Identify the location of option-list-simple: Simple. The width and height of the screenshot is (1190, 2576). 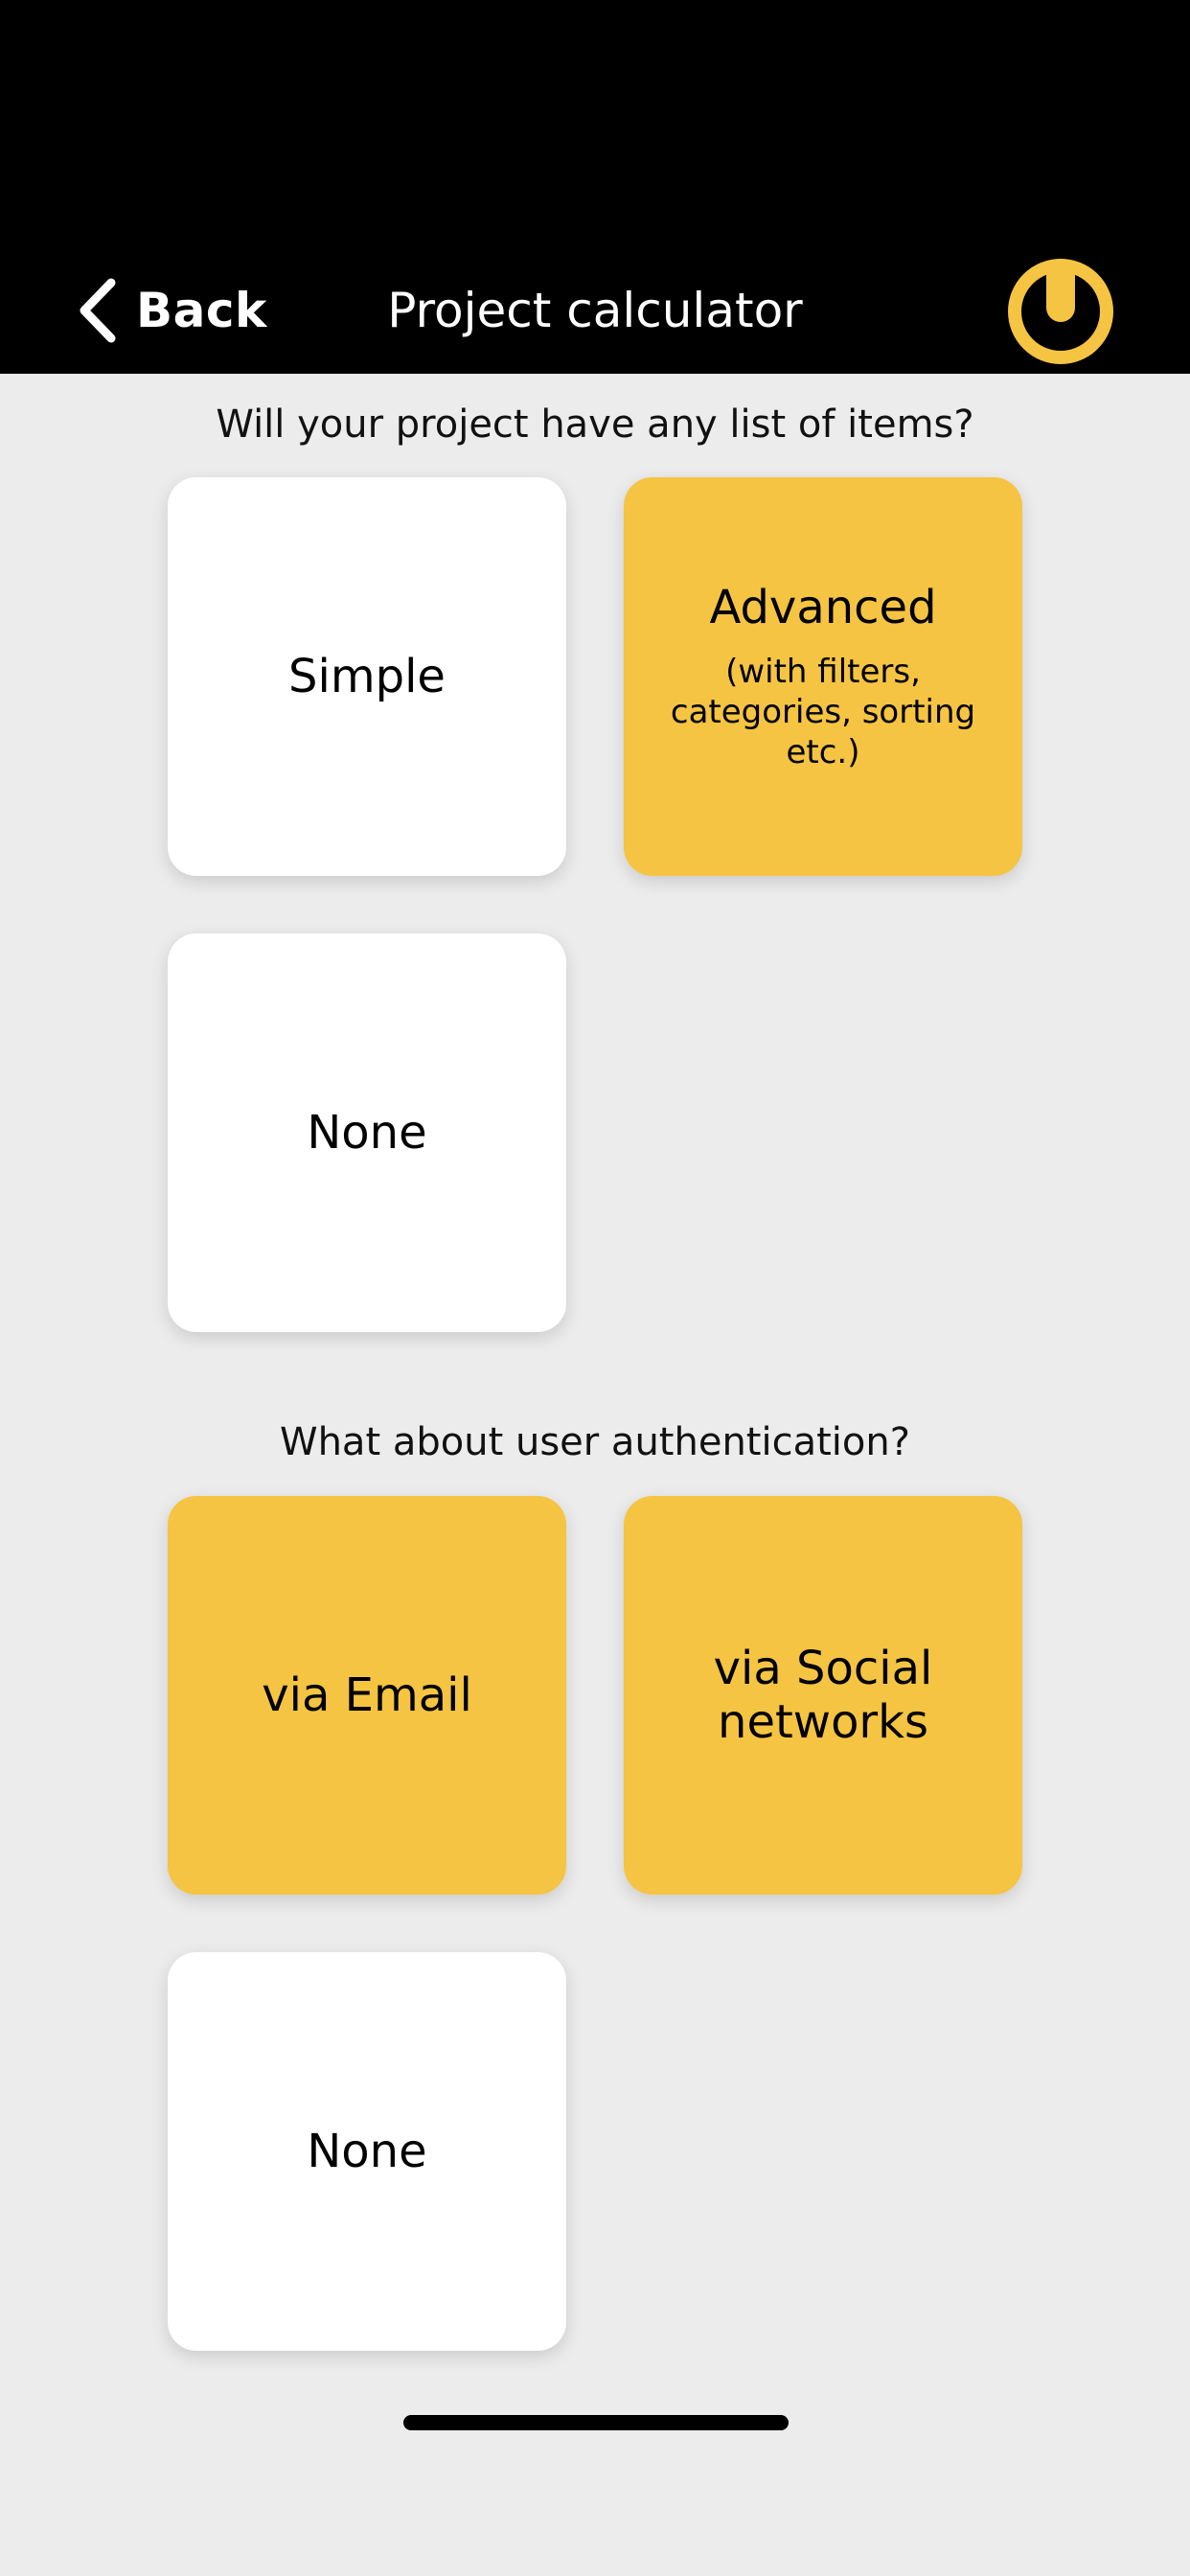
(367, 676).